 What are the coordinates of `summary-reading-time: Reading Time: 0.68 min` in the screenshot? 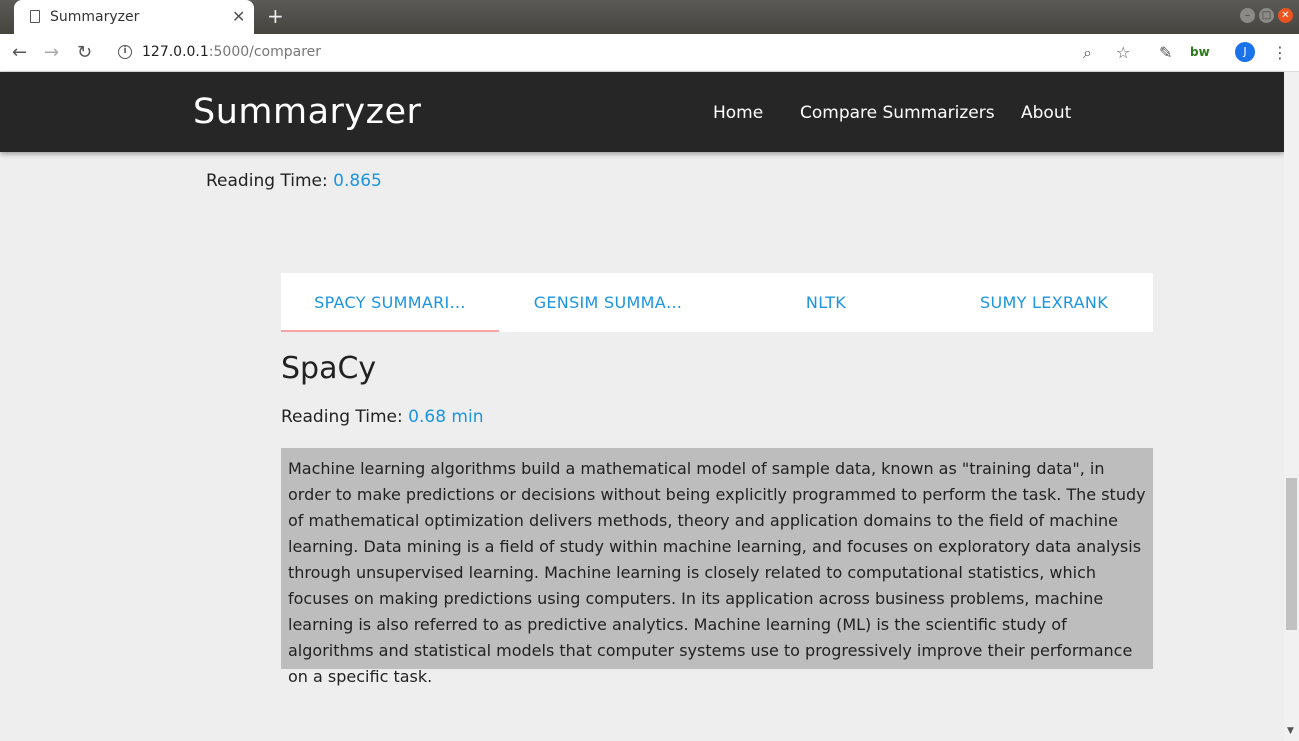 It's located at (382, 417).